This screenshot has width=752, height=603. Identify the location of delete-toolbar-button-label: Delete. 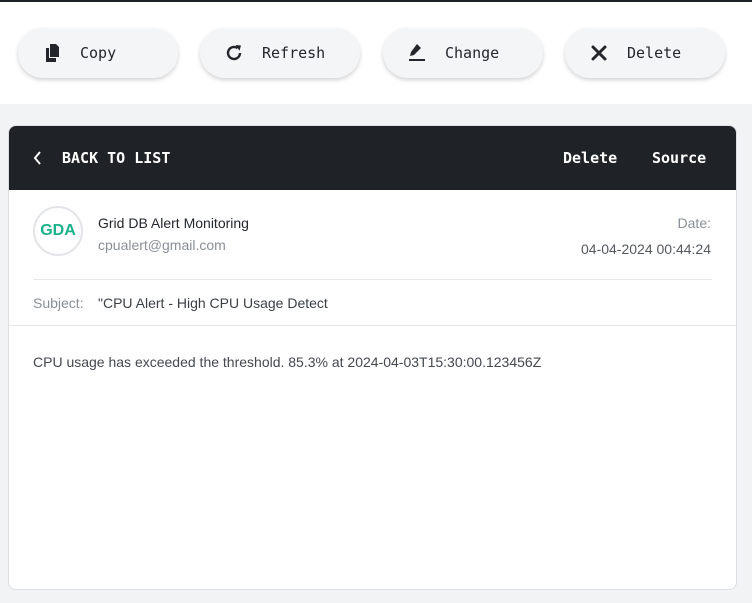
(654, 53).